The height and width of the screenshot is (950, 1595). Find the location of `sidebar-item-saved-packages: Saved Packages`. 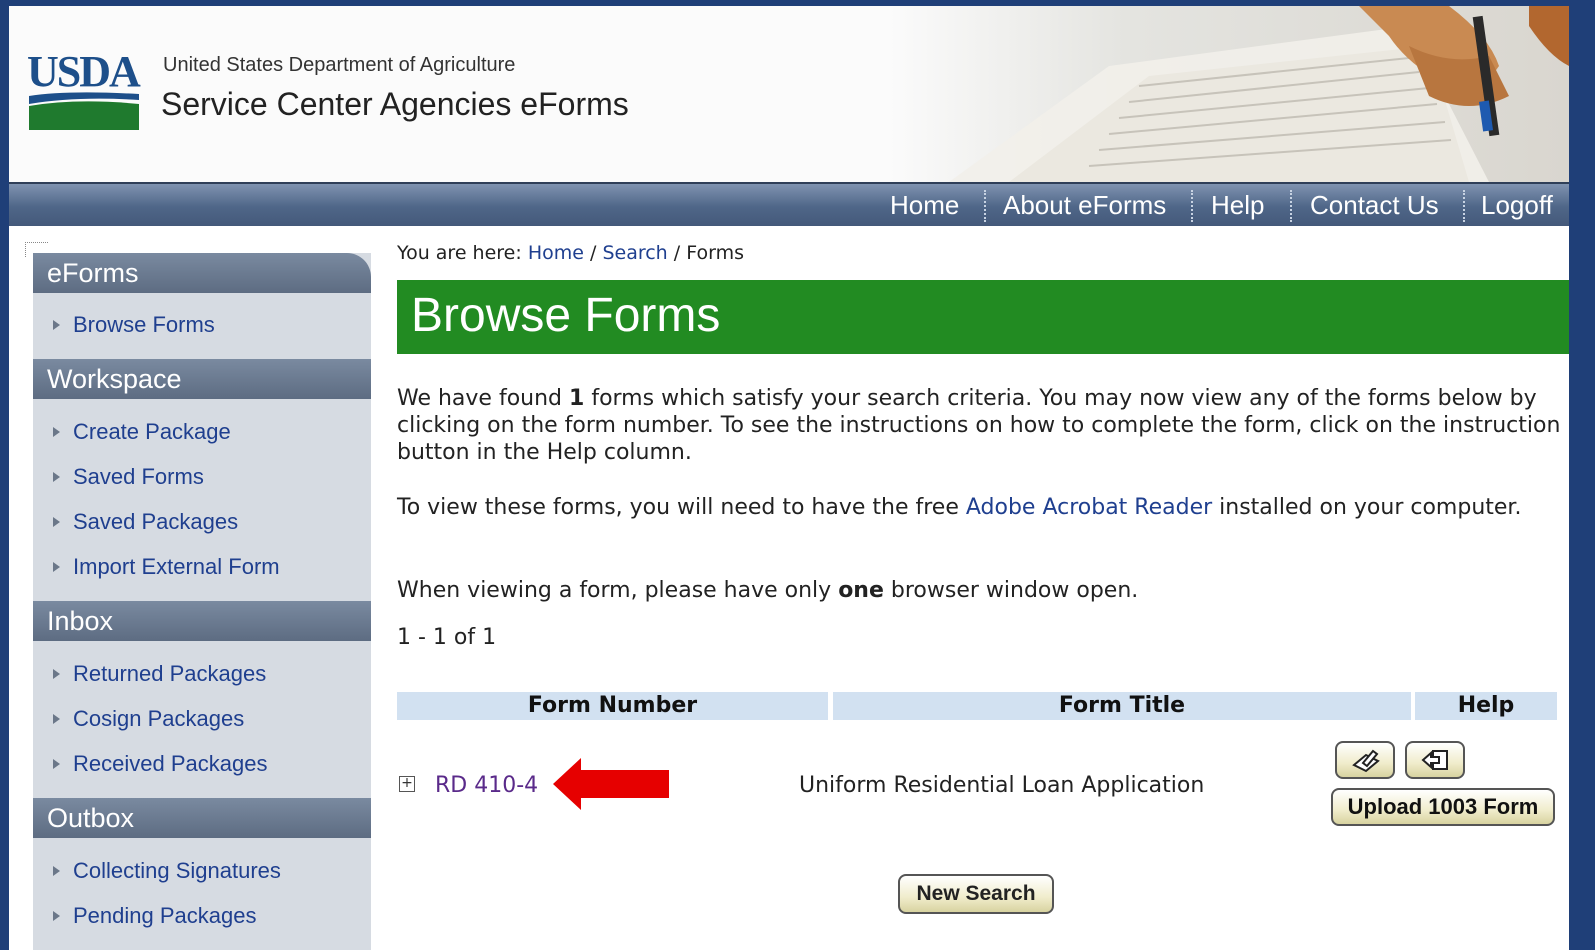

sidebar-item-saved-packages: Saved Packages is located at coordinates (202, 522).